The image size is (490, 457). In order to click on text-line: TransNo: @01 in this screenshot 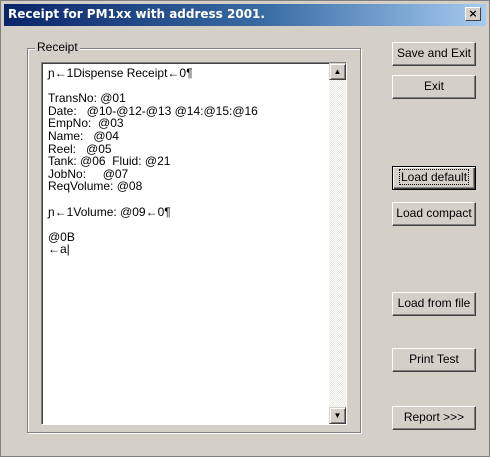, I will do `click(87, 98)`.